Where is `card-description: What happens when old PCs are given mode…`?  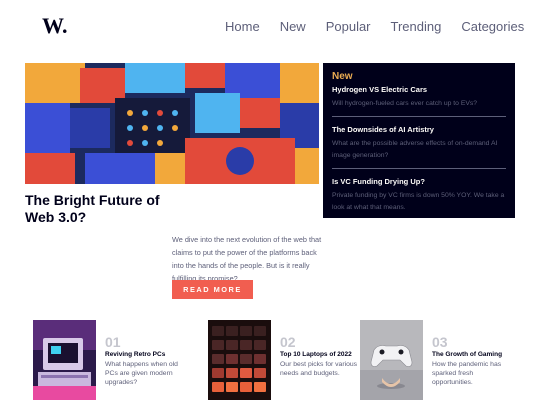 card-description: What happens when old PCs are given mode… is located at coordinates (141, 373).